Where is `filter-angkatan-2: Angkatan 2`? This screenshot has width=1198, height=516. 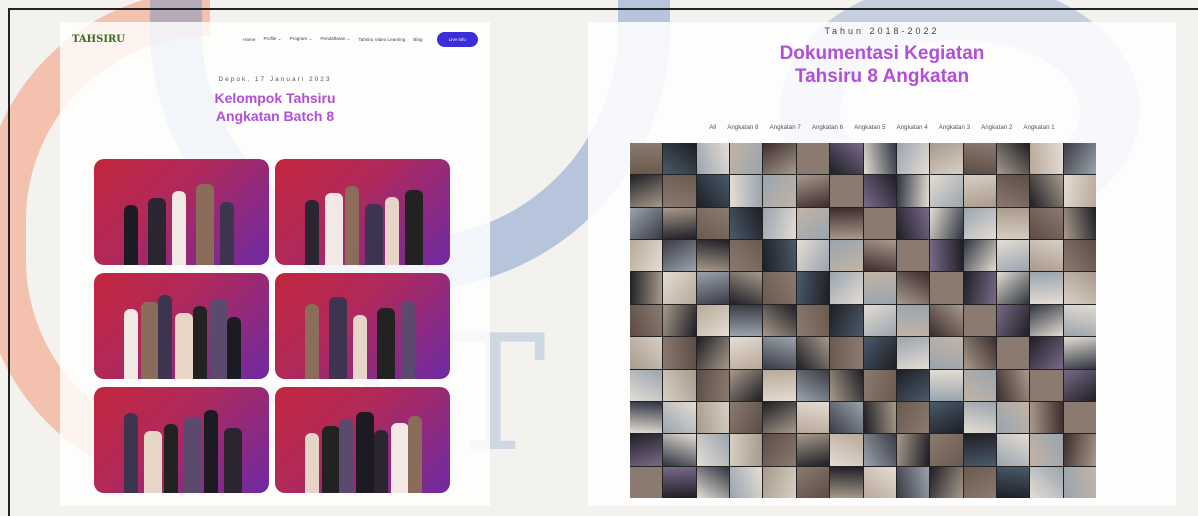 filter-angkatan-2: Angkatan 2 is located at coordinates (996, 127).